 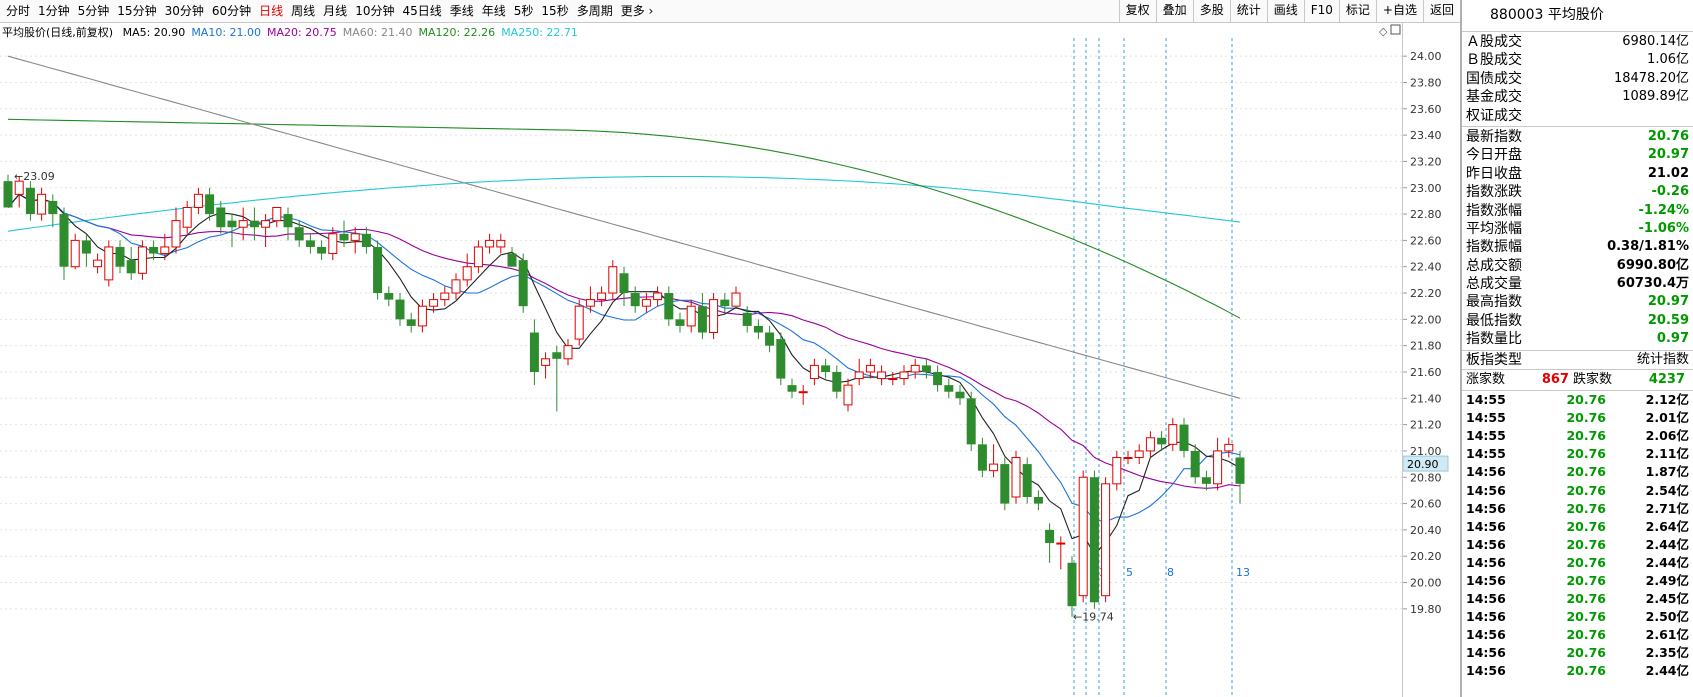 What do you see at coordinates (1577, 97) in the screenshot?
I see `stat-row: 基金成交 1089.89亿` at bounding box center [1577, 97].